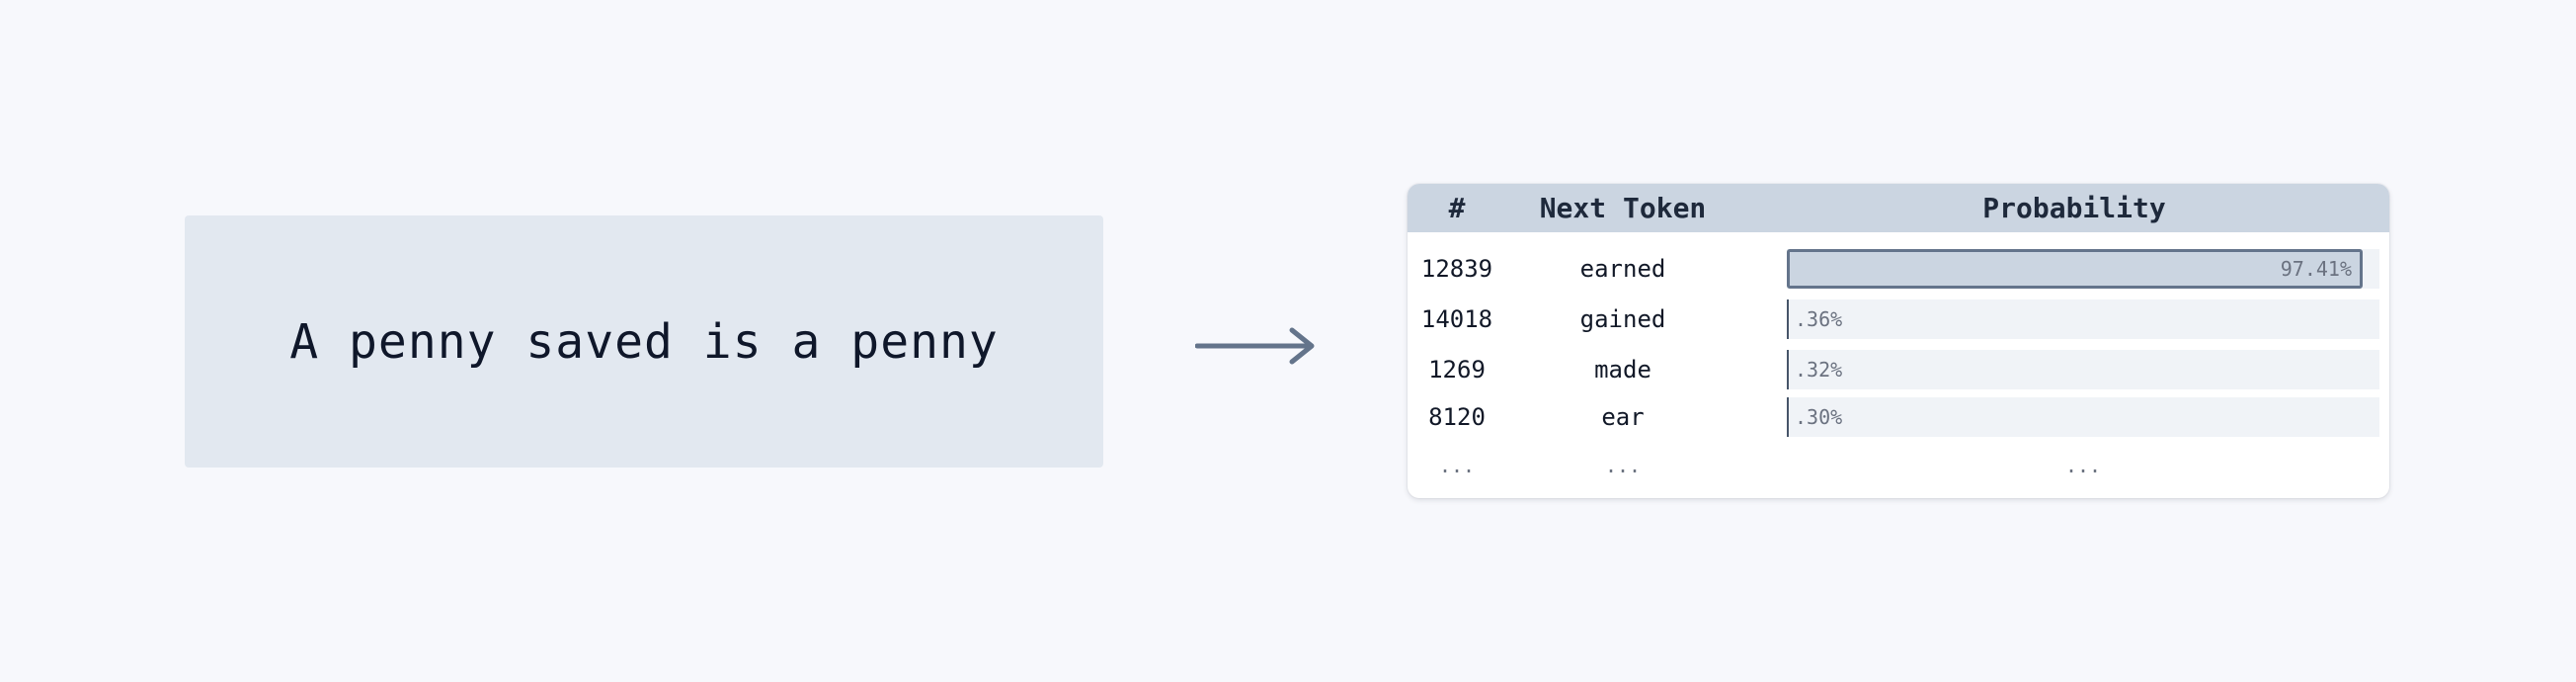  What do you see at coordinates (1456, 269) in the screenshot?
I see `row-rank: 12839` at bounding box center [1456, 269].